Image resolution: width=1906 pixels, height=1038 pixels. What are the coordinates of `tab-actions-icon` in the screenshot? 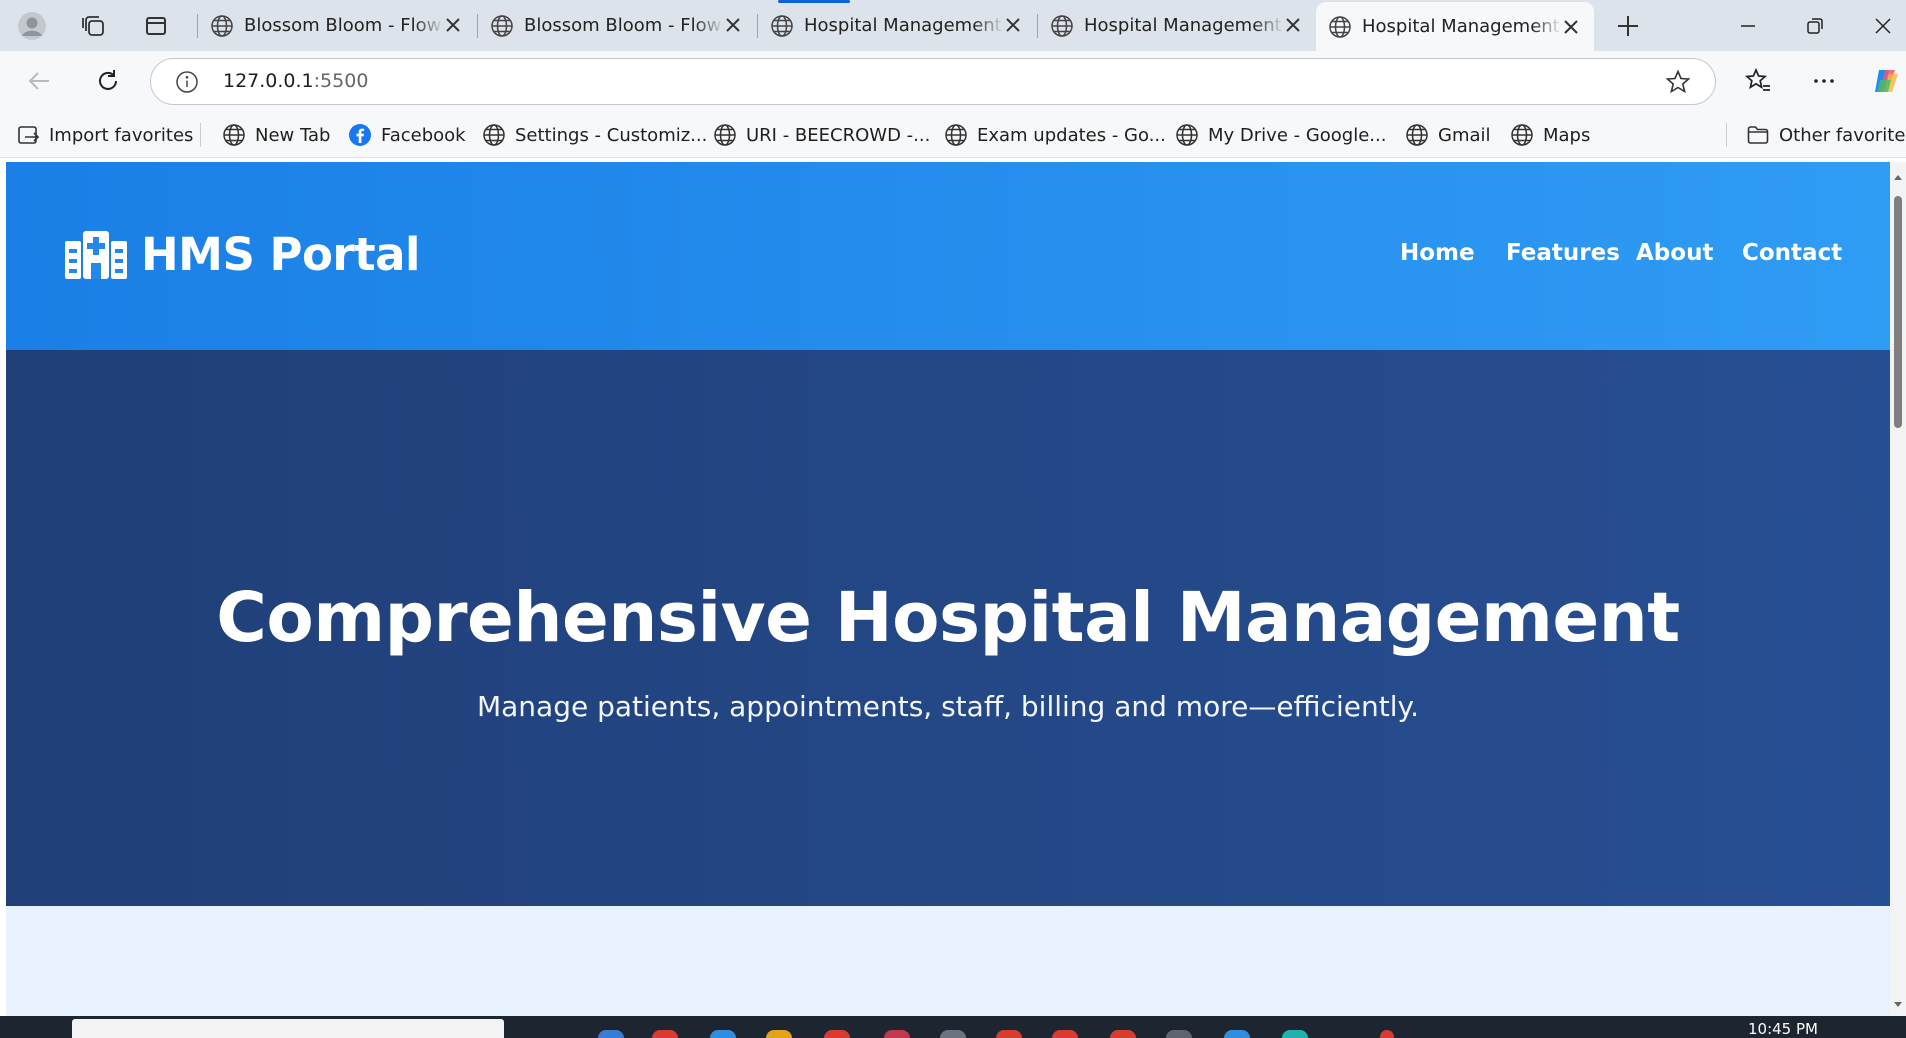 It's located at (156, 26).